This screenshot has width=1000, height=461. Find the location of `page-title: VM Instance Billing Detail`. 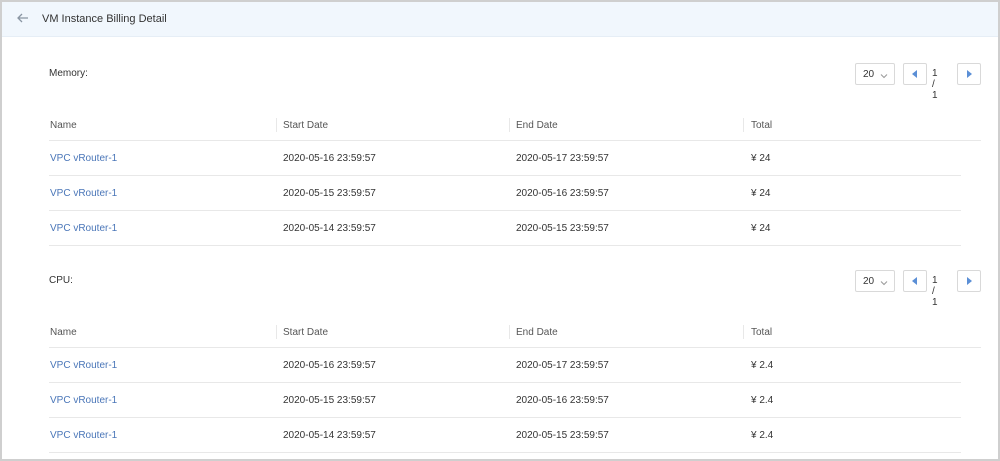

page-title: VM Instance Billing Detail is located at coordinates (104, 19).